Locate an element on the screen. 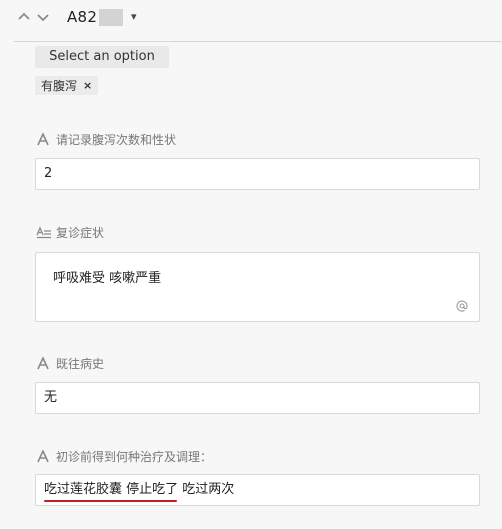 The height and width of the screenshot is (529, 502). field-label-medical-history: 既往病史 is located at coordinates (70, 363).